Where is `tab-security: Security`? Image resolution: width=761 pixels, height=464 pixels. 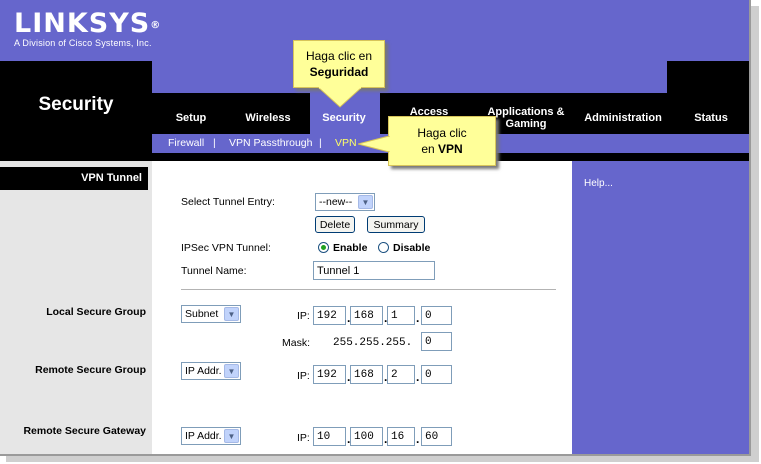 tab-security: Security is located at coordinates (344, 118).